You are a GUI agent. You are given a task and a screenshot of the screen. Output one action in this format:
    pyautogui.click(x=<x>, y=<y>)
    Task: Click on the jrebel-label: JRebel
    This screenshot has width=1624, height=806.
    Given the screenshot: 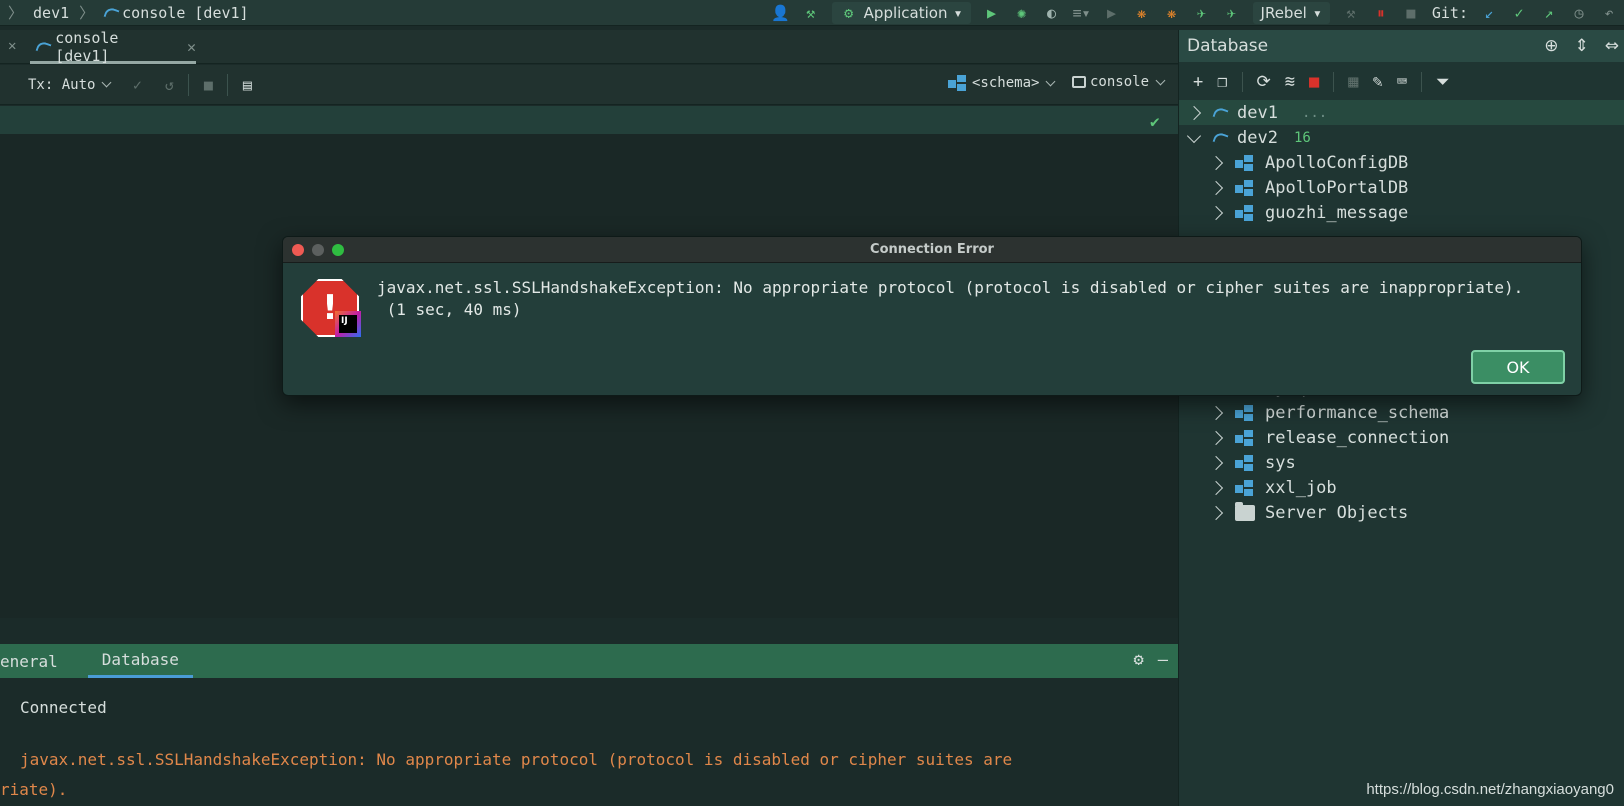 What is the action you would take?
    pyautogui.click(x=1283, y=13)
    